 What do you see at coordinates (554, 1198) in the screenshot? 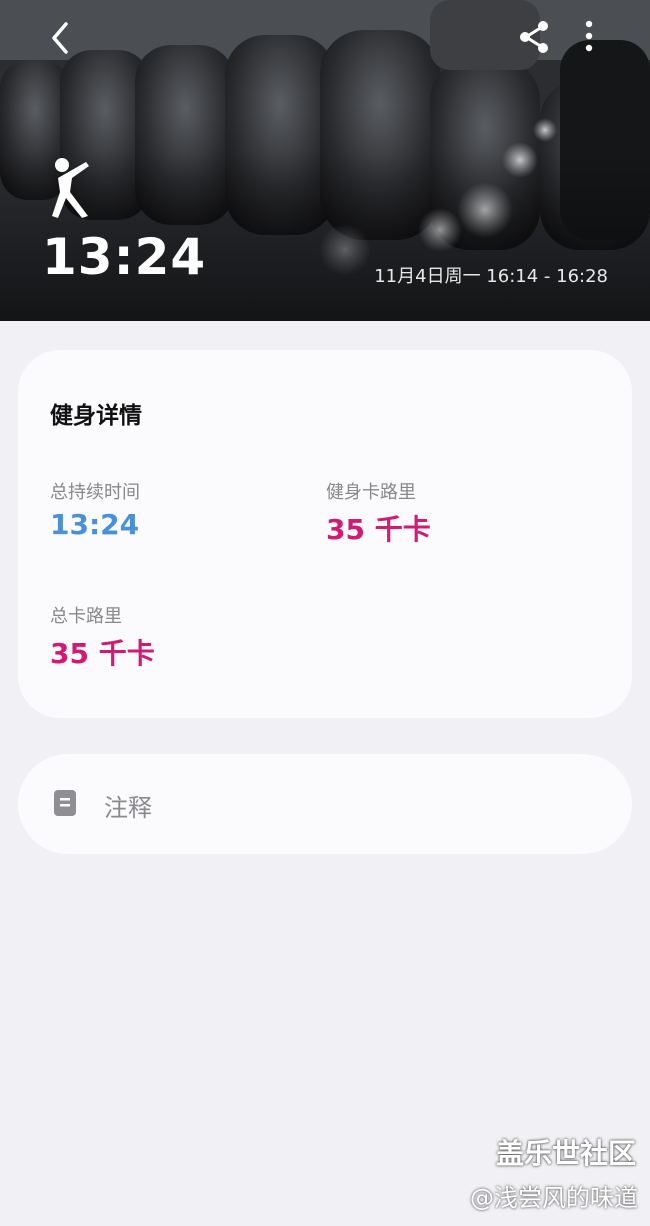
I see `watermark-author: @浅尝风的味道` at bounding box center [554, 1198].